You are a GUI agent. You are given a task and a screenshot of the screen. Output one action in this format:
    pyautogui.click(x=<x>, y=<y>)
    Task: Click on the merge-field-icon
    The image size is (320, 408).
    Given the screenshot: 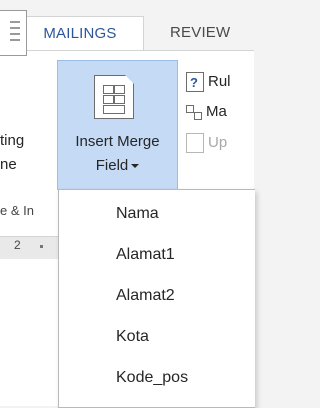 What is the action you would take?
    pyautogui.click(x=114, y=97)
    